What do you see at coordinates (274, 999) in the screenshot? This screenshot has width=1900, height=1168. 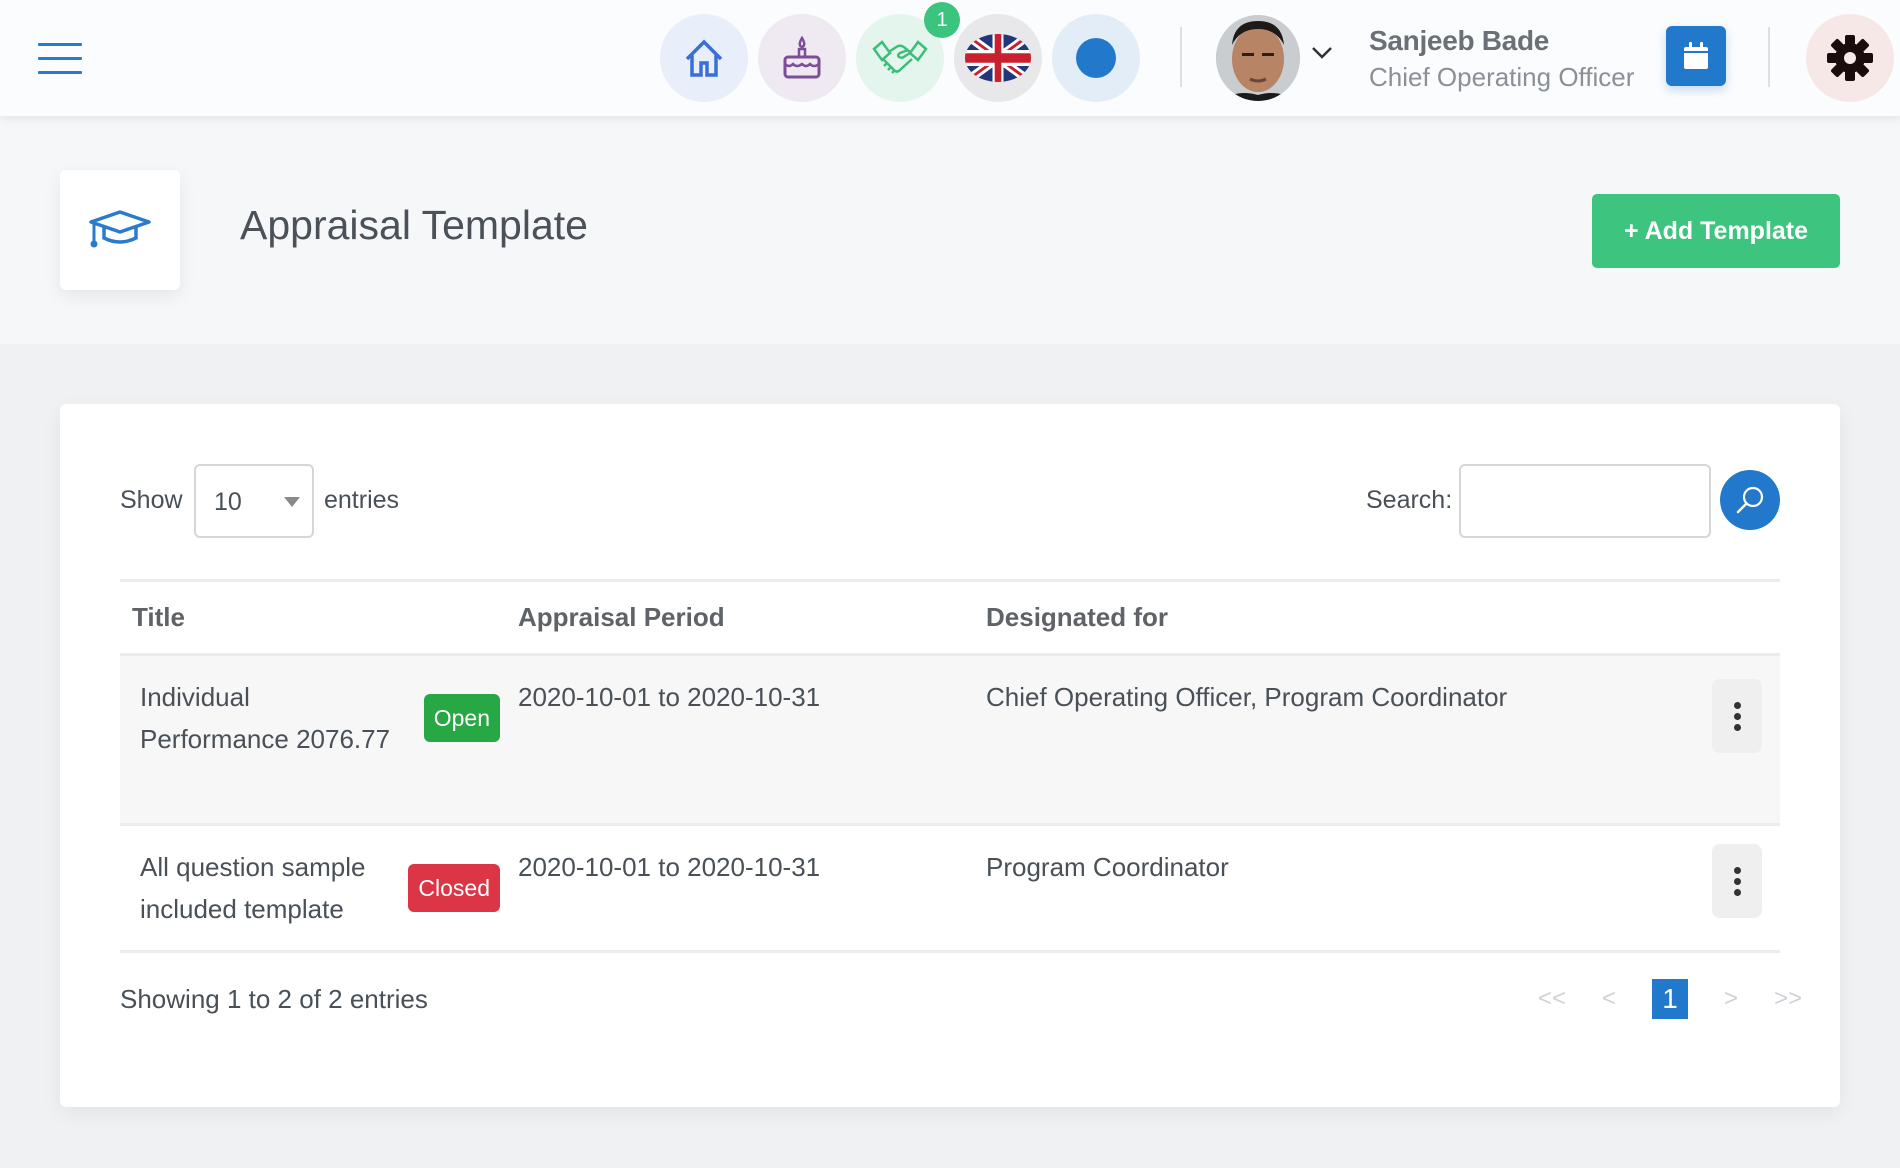 I see `table-info: Showing 1 to 2 of 2 entries` at bounding box center [274, 999].